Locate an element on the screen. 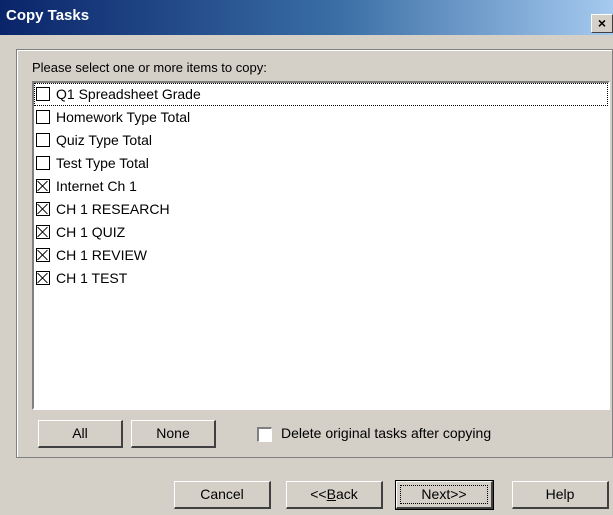 The image size is (613, 515). delete-original-checkbox is located at coordinates (264, 434).